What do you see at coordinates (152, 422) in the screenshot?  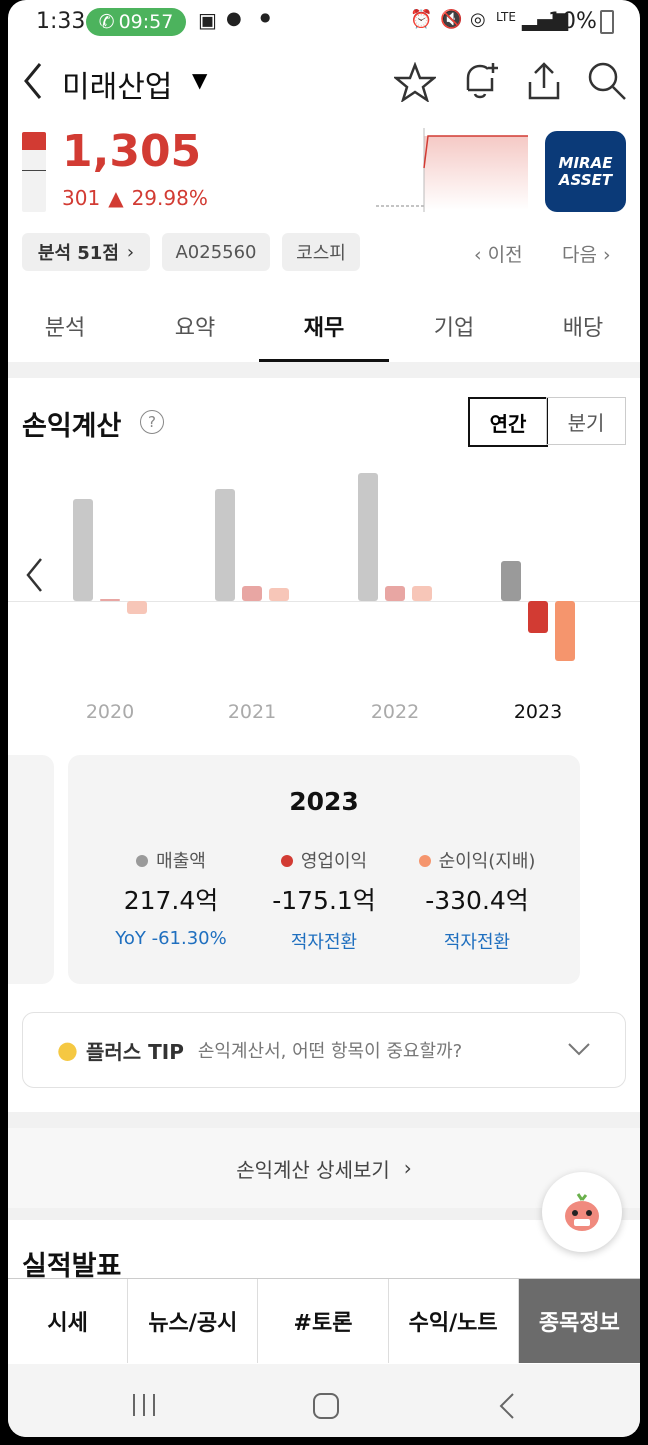 I see `help-icon: ?` at bounding box center [152, 422].